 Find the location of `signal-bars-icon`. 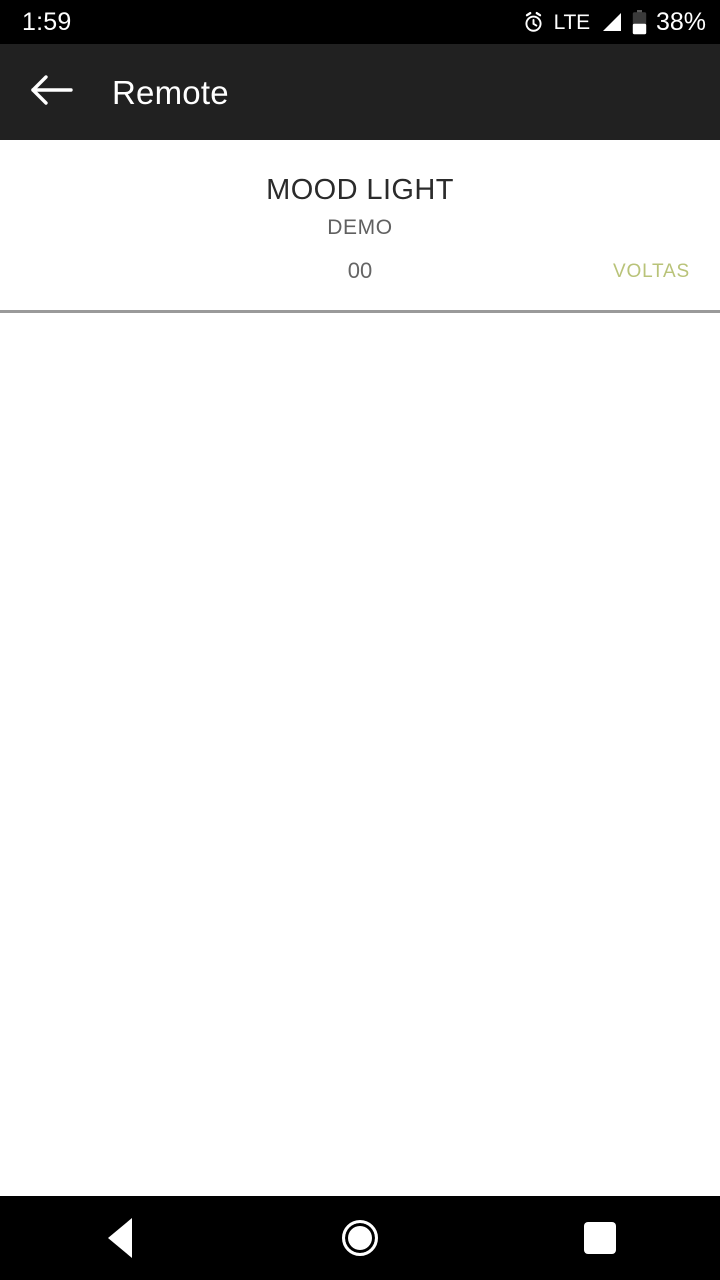

signal-bars-icon is located at coordinates (611, 22).